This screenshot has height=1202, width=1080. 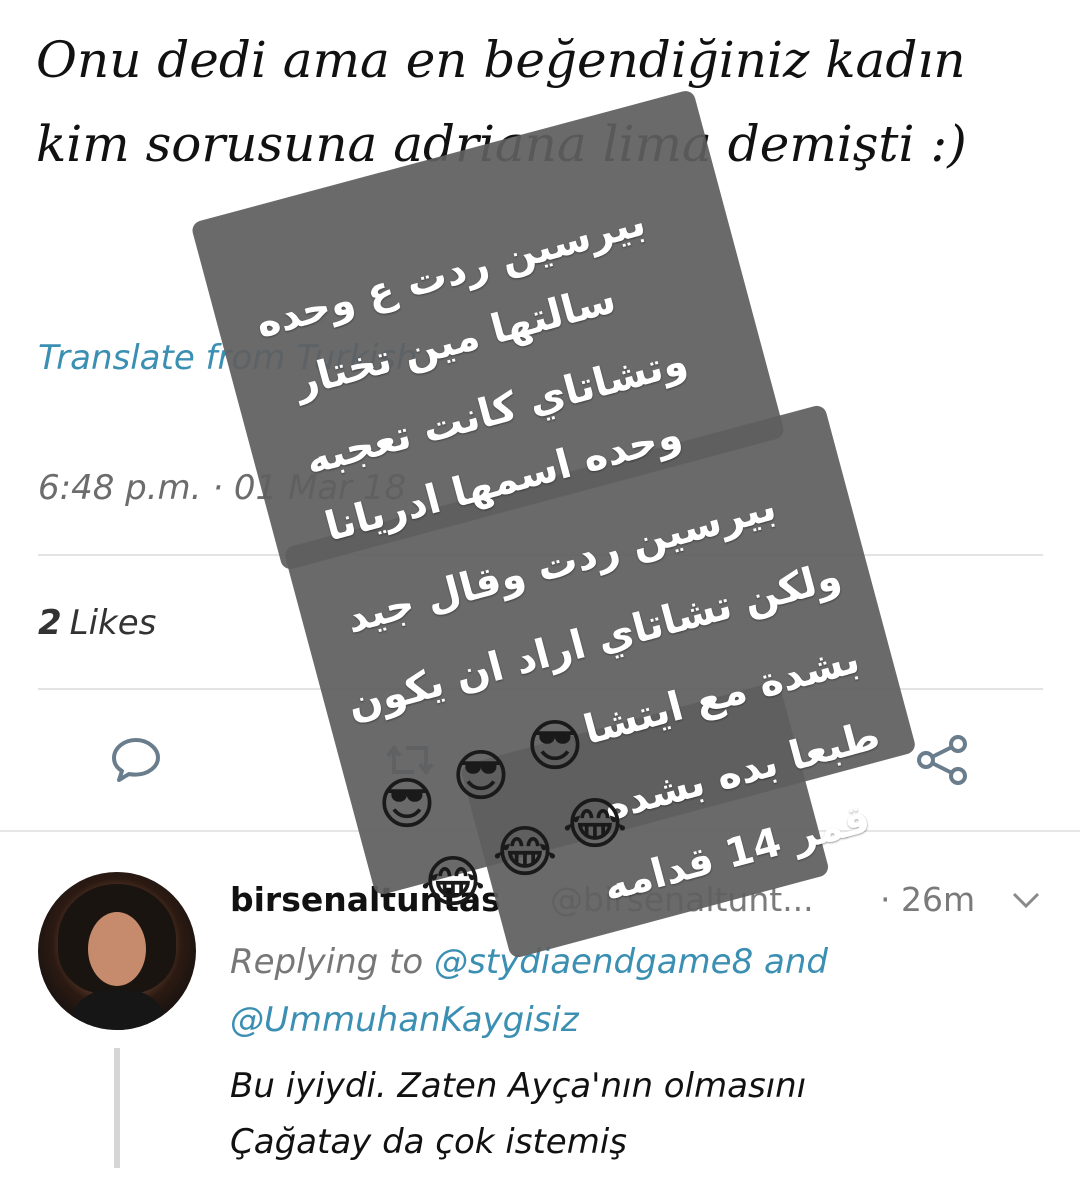 I want to click on mention-link: @stydiaendgame8, so click(x=593, y=962).